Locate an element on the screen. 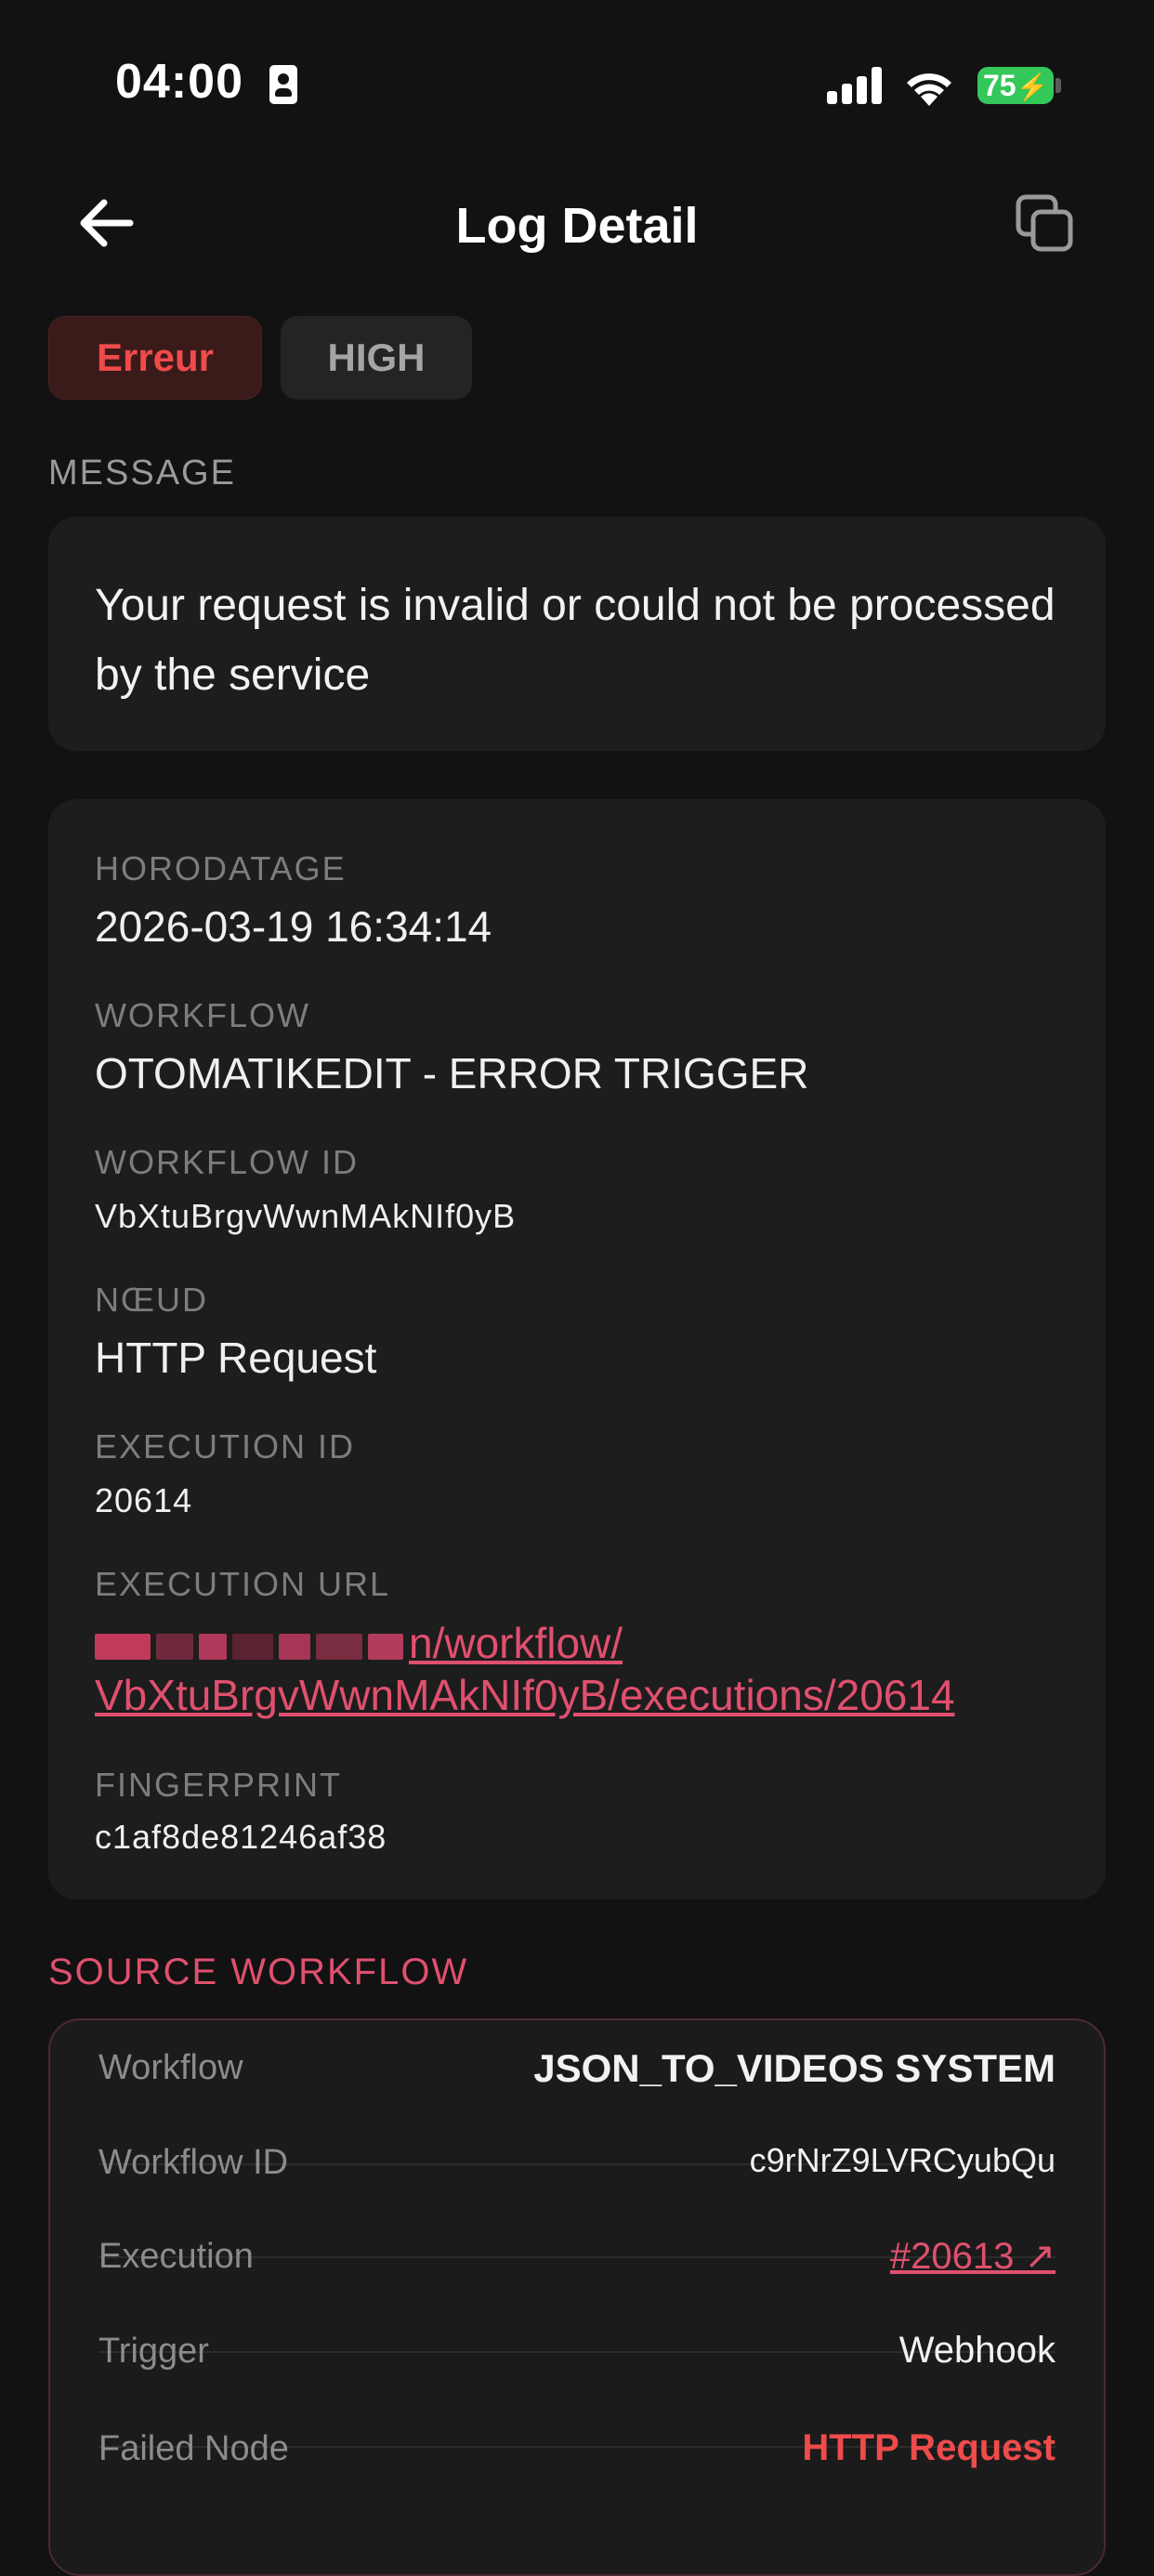 The height and width of the screenshot is (2576, 1154). fingerprint-value: c1af8de81246af38 is located at coordinates (241, 1837).